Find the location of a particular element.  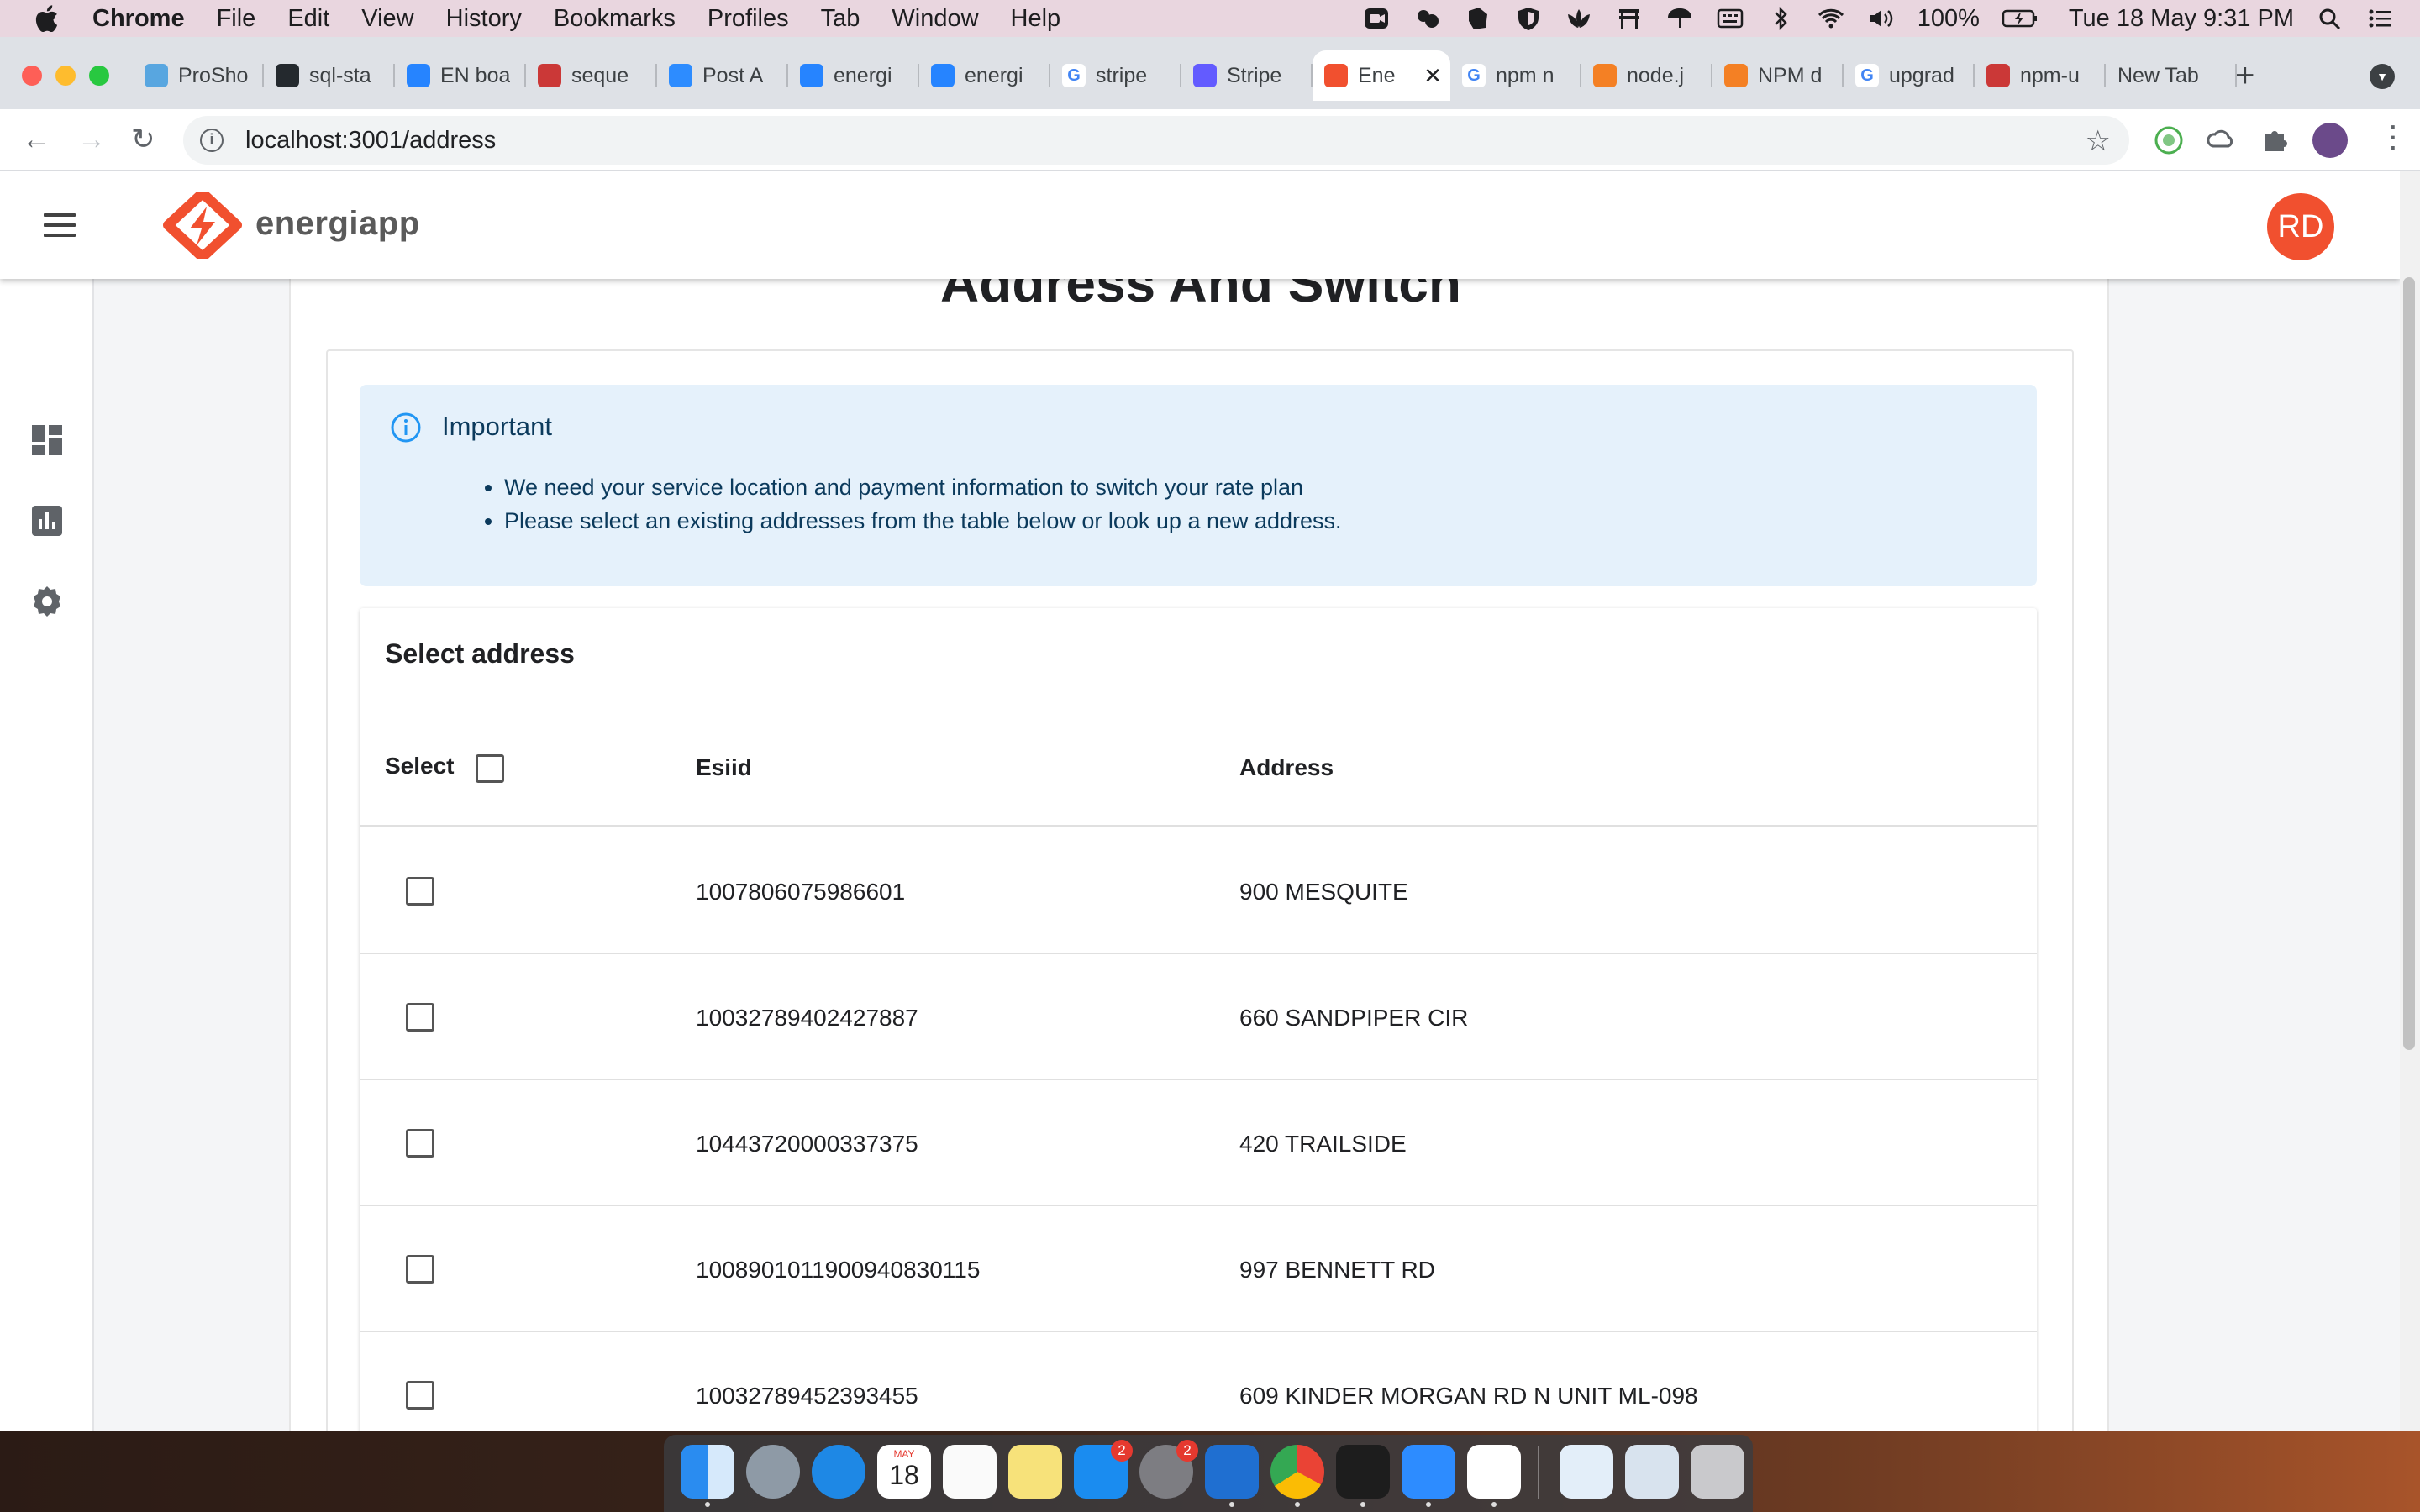

table-row: 10032789402427887 660 SANDPIPER CIR is located at coordinates (1198, 1017).